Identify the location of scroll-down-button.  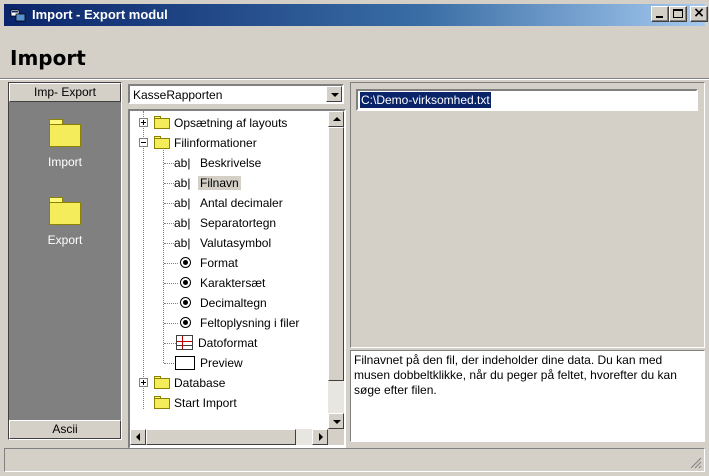
(336, 421).